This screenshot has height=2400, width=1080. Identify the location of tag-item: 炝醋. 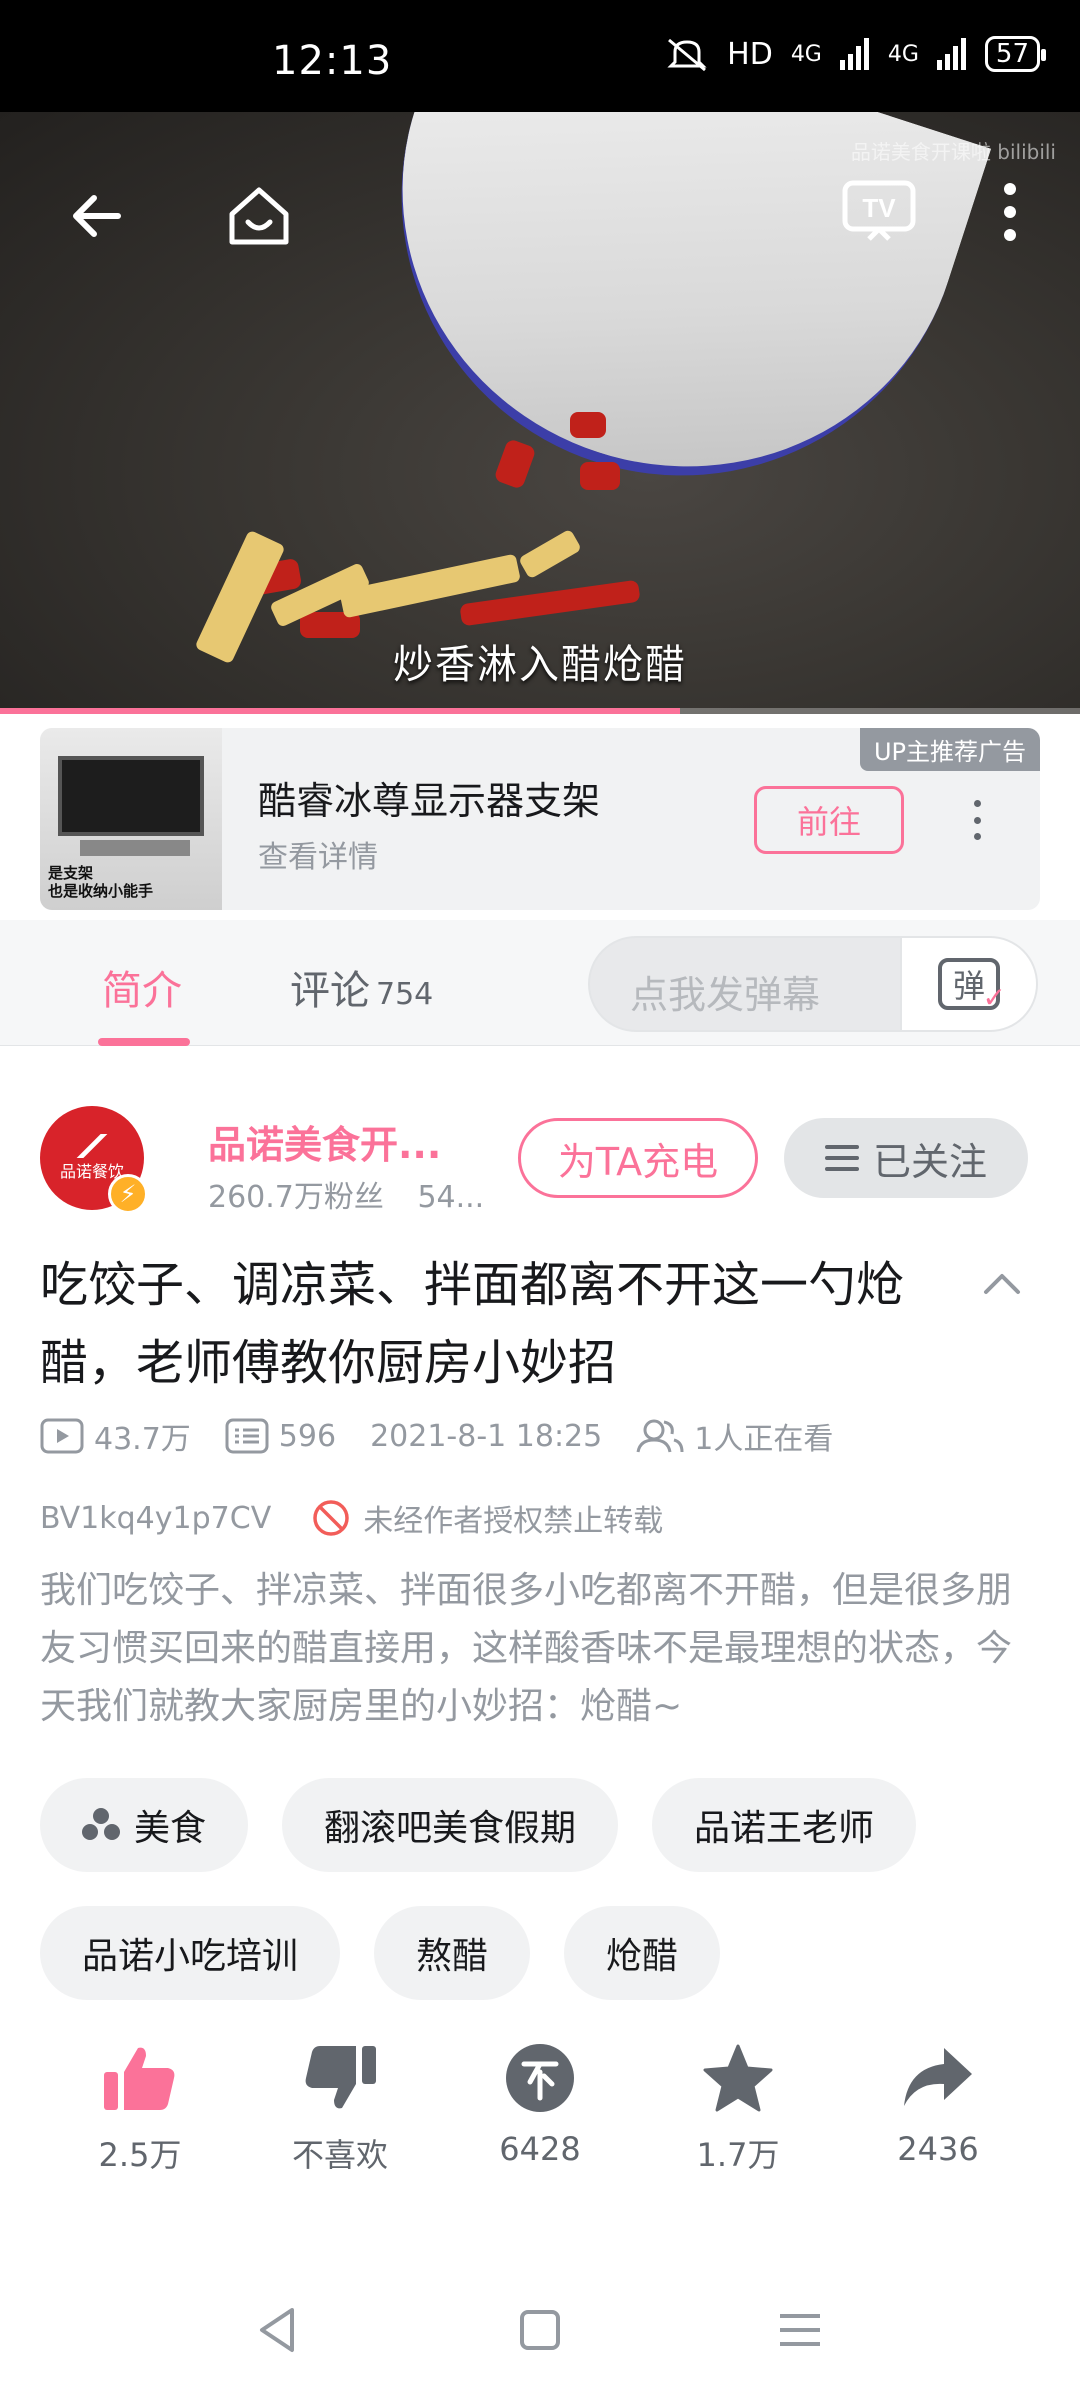
(642, 1953).